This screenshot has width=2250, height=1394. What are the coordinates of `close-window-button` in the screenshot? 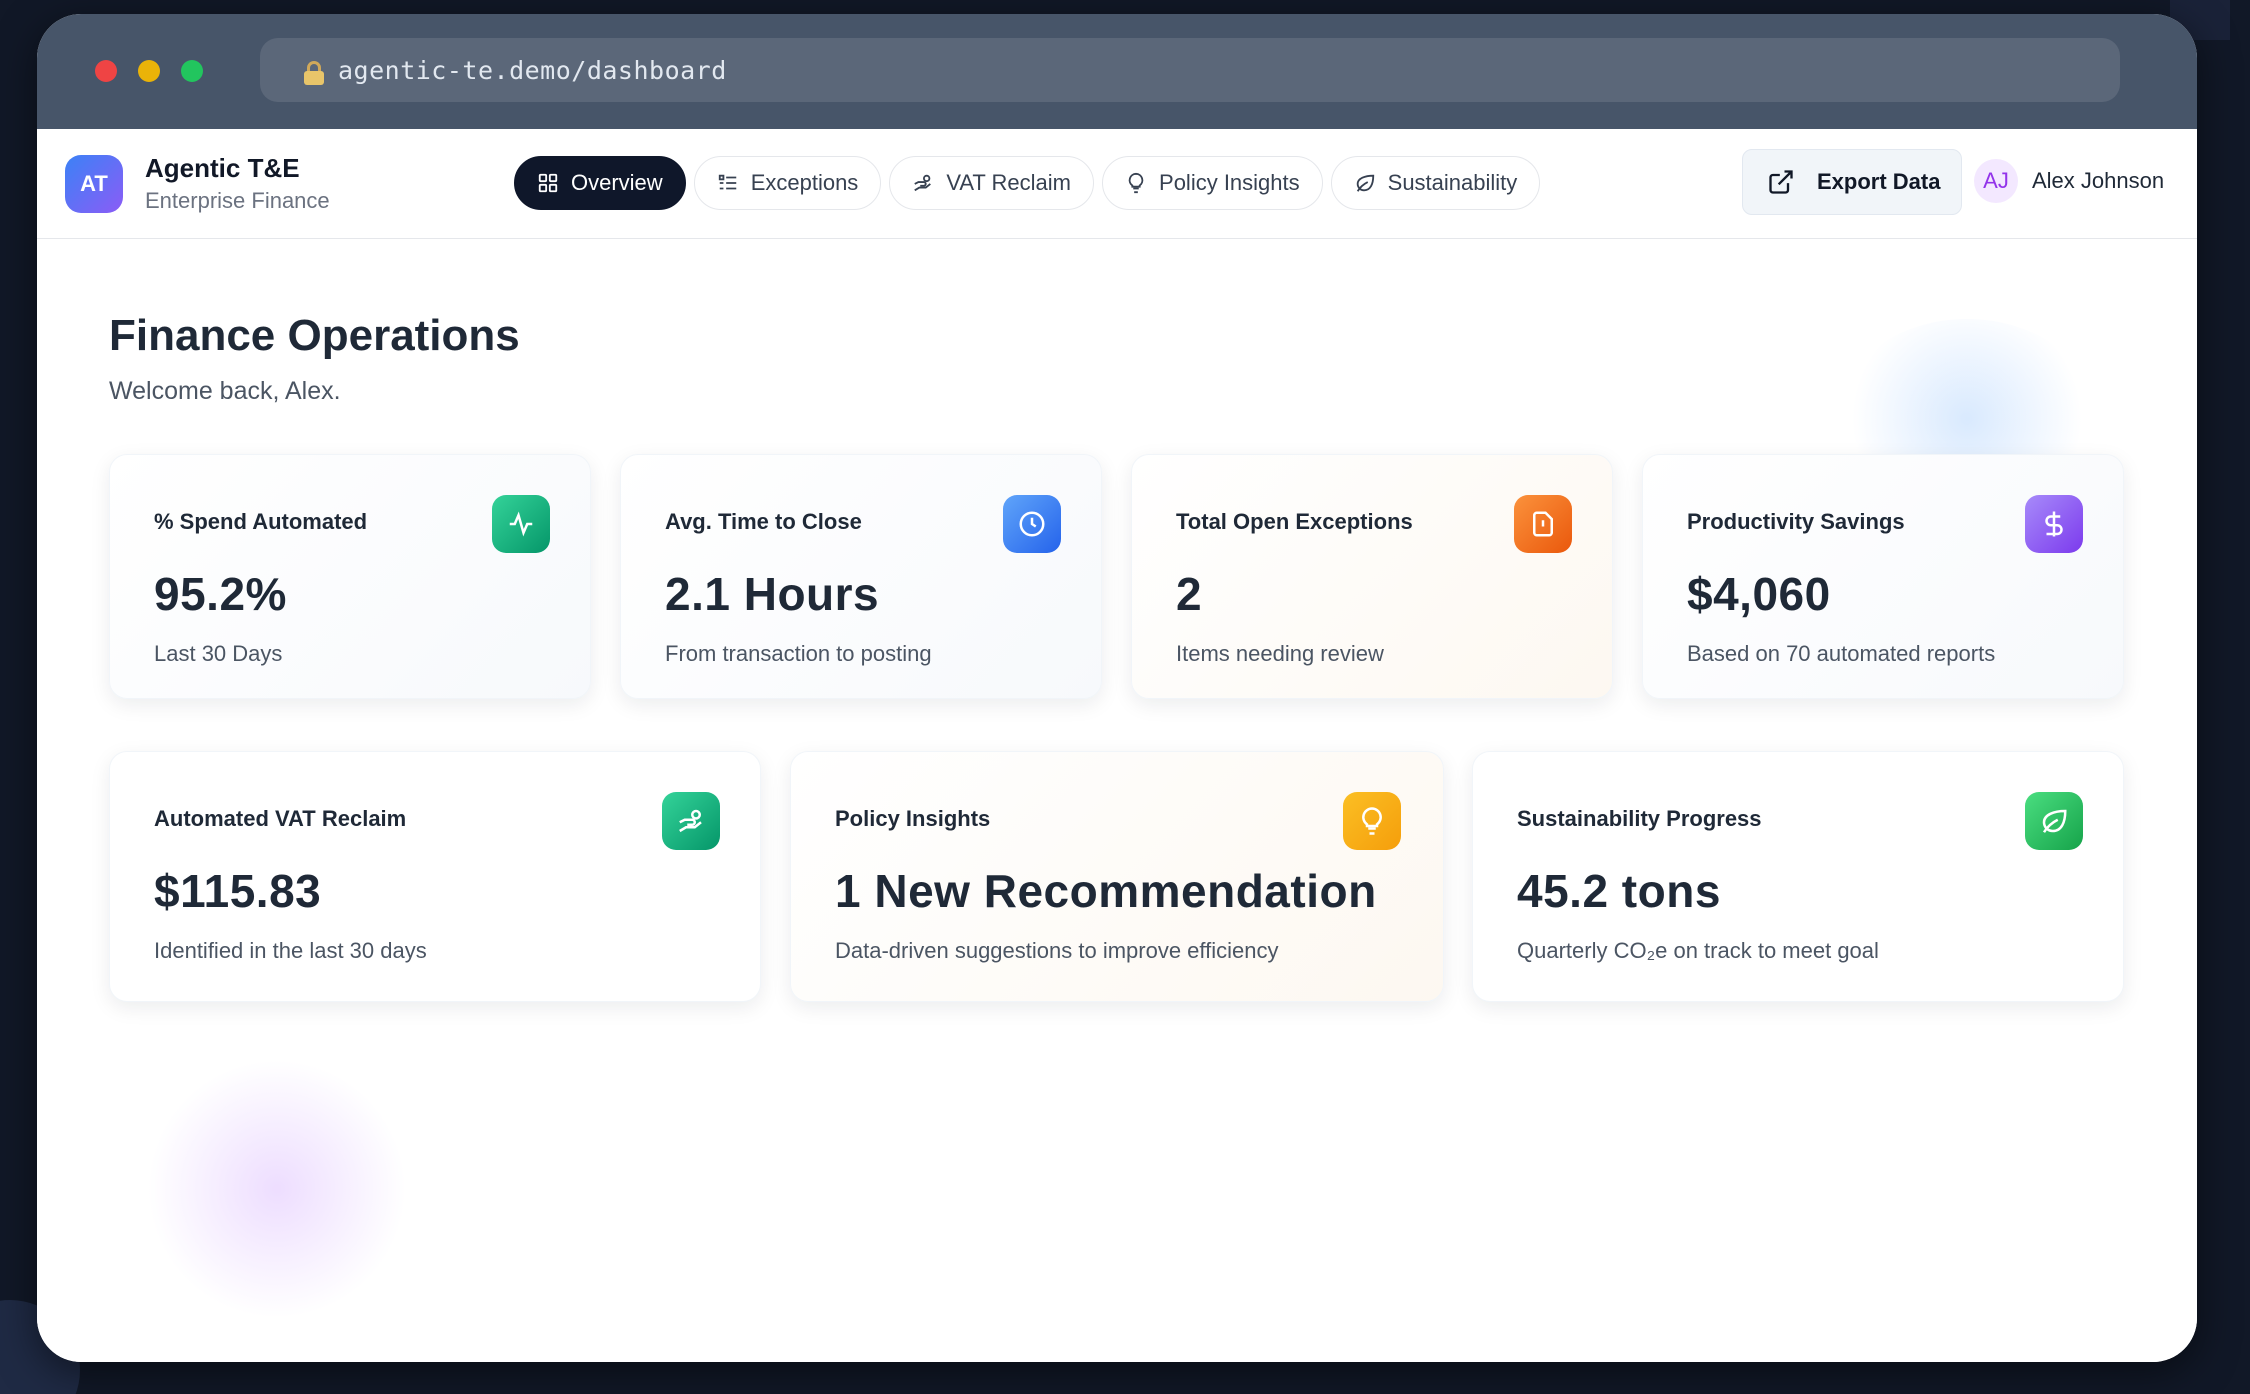 It's located at (106, 71).